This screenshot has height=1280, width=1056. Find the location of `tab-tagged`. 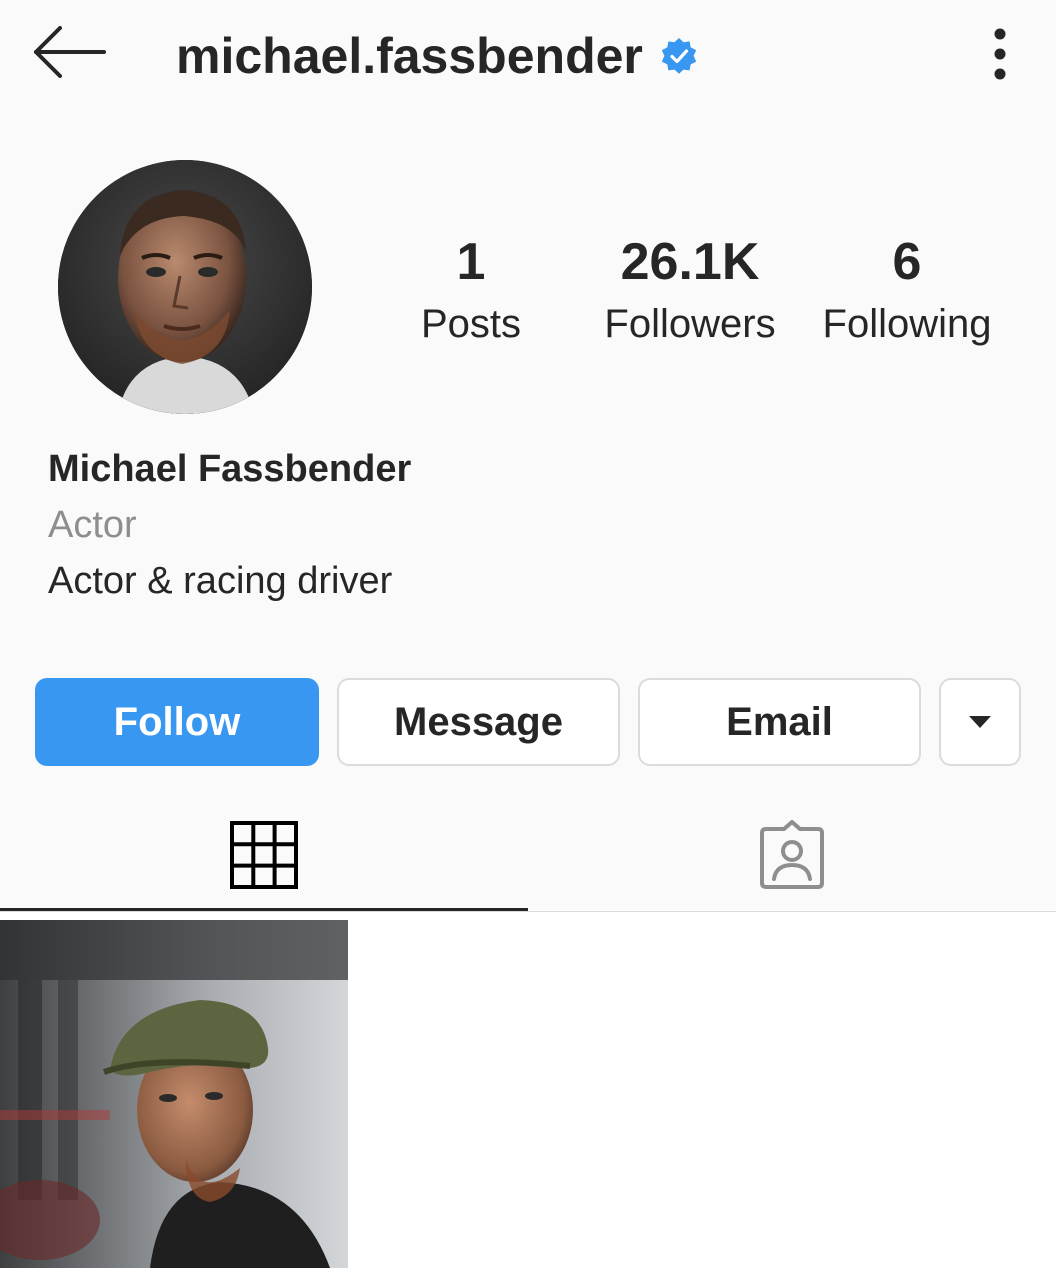

tab-tagged is located at coordinates (792, 855).